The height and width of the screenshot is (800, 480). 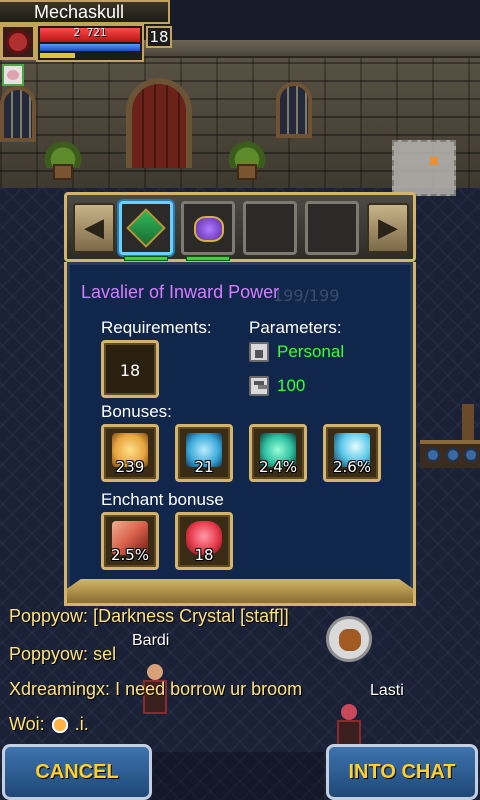 What do you see at coordinates (204, 453) in the screenshot?
I see `bonus-tile-intellect: 21` at bounding box center [204, 453].